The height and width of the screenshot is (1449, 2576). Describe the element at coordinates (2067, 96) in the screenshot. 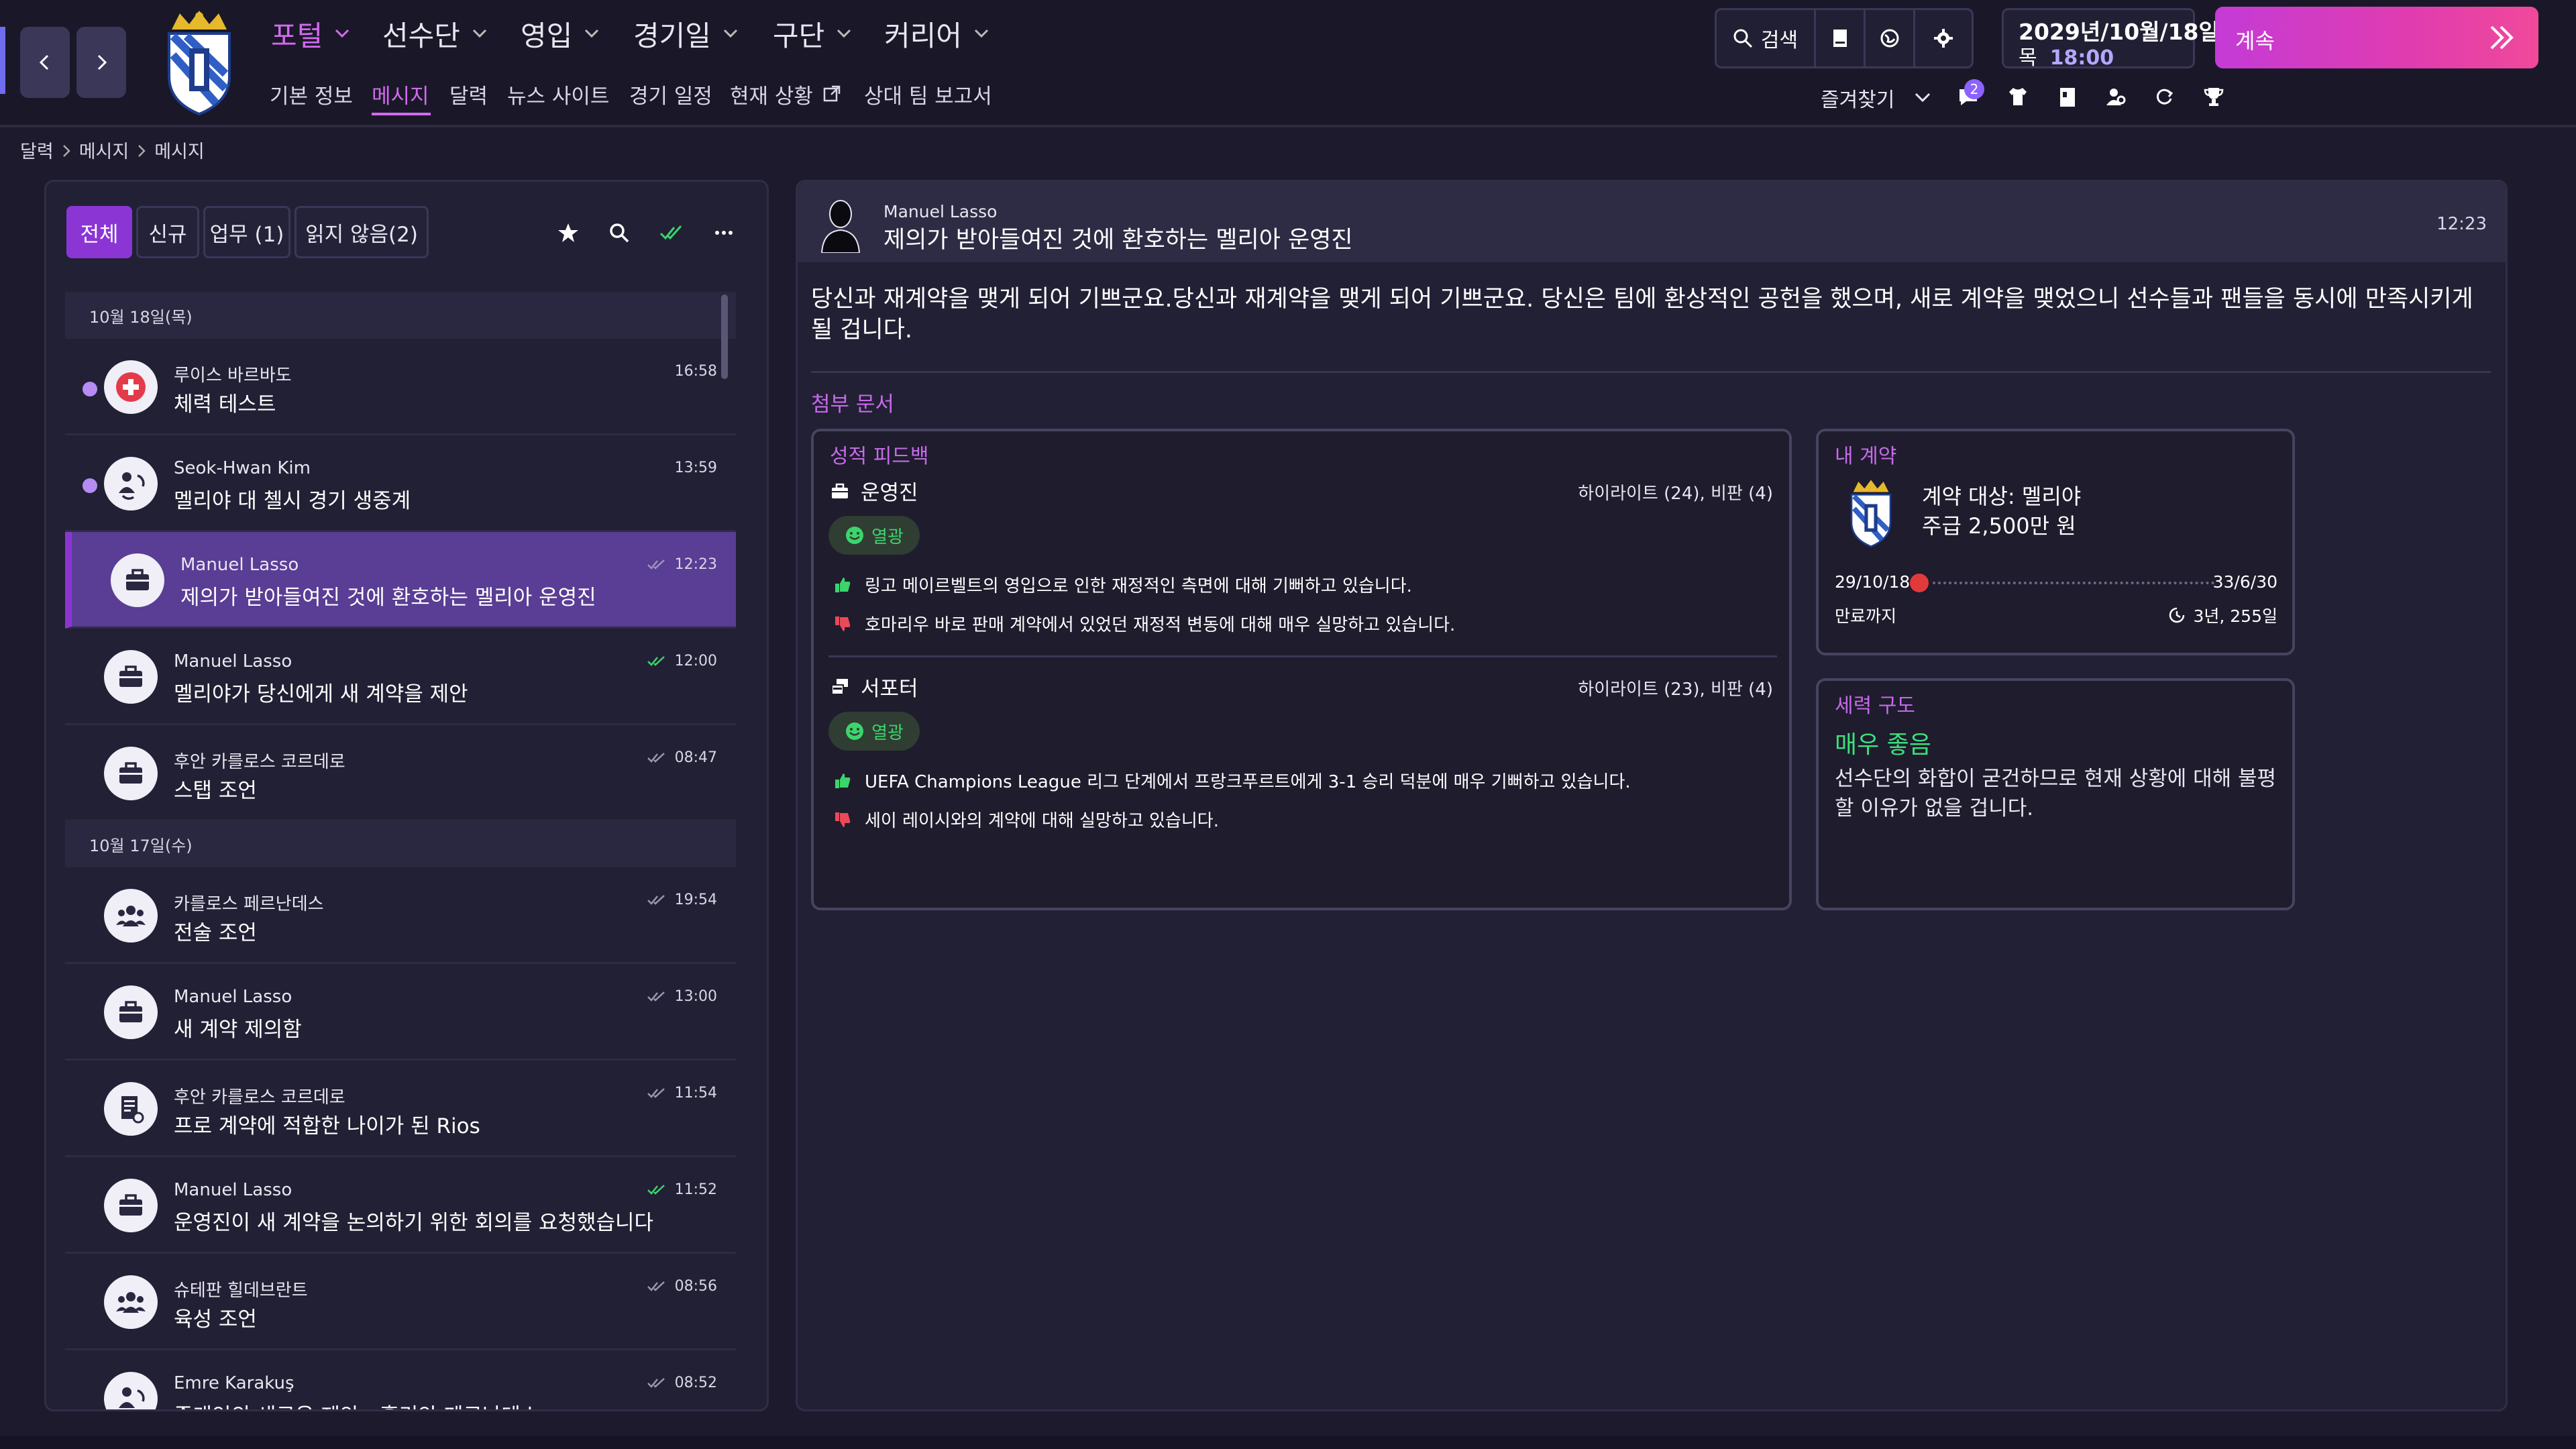

I see `finances-shortcut` at that location.